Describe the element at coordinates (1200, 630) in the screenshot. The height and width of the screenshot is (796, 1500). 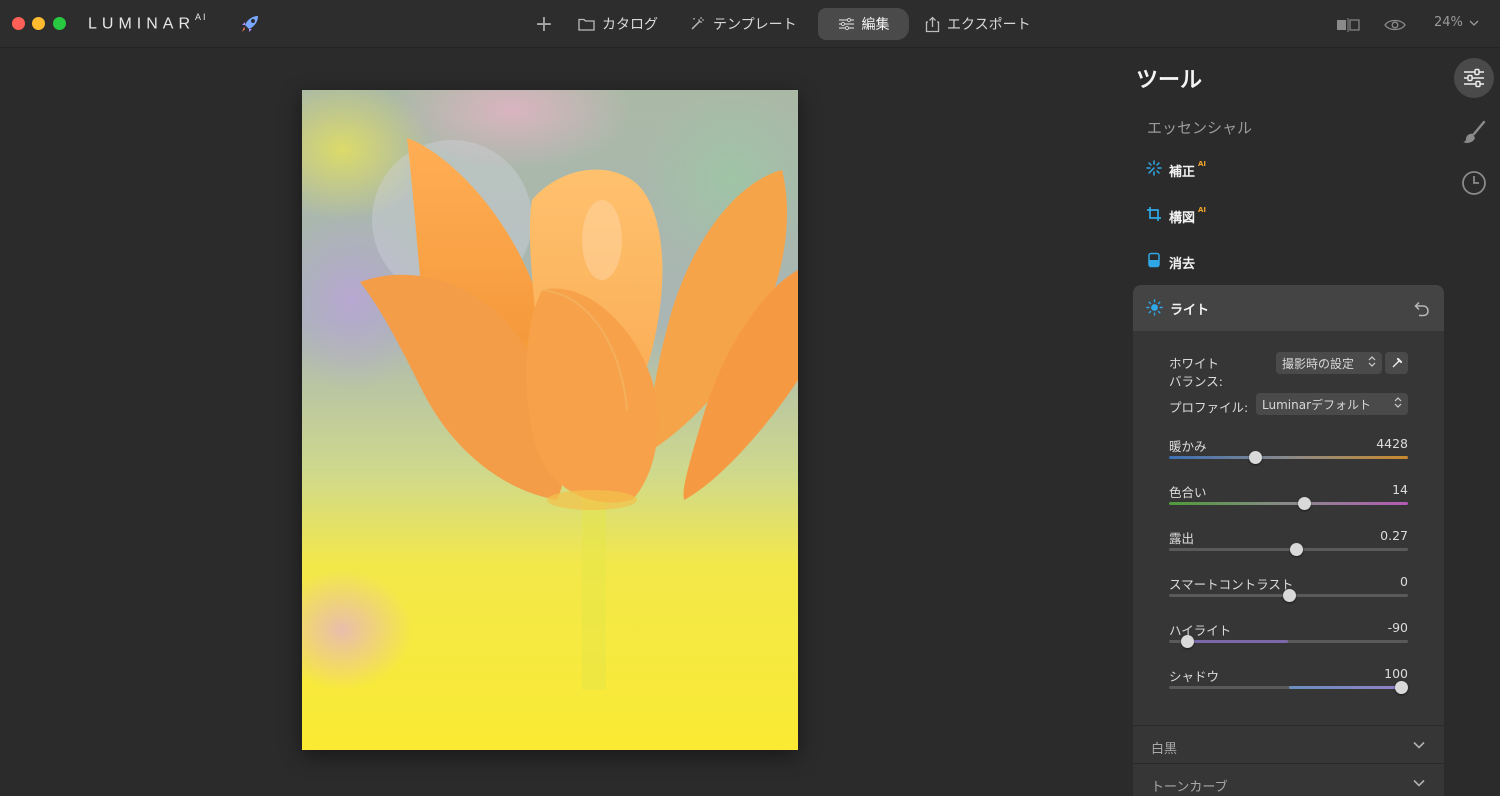
I see `slider-label: ハイライト` at that location.